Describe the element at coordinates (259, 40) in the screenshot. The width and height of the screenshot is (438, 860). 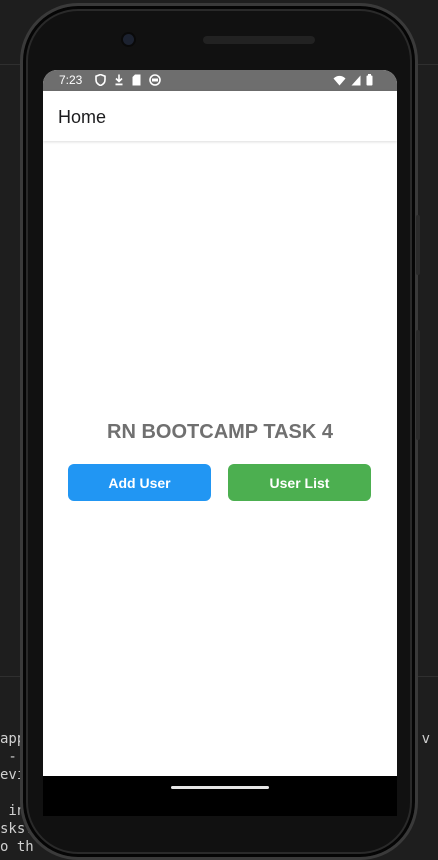
I see `earpiece-speaker` at that location.